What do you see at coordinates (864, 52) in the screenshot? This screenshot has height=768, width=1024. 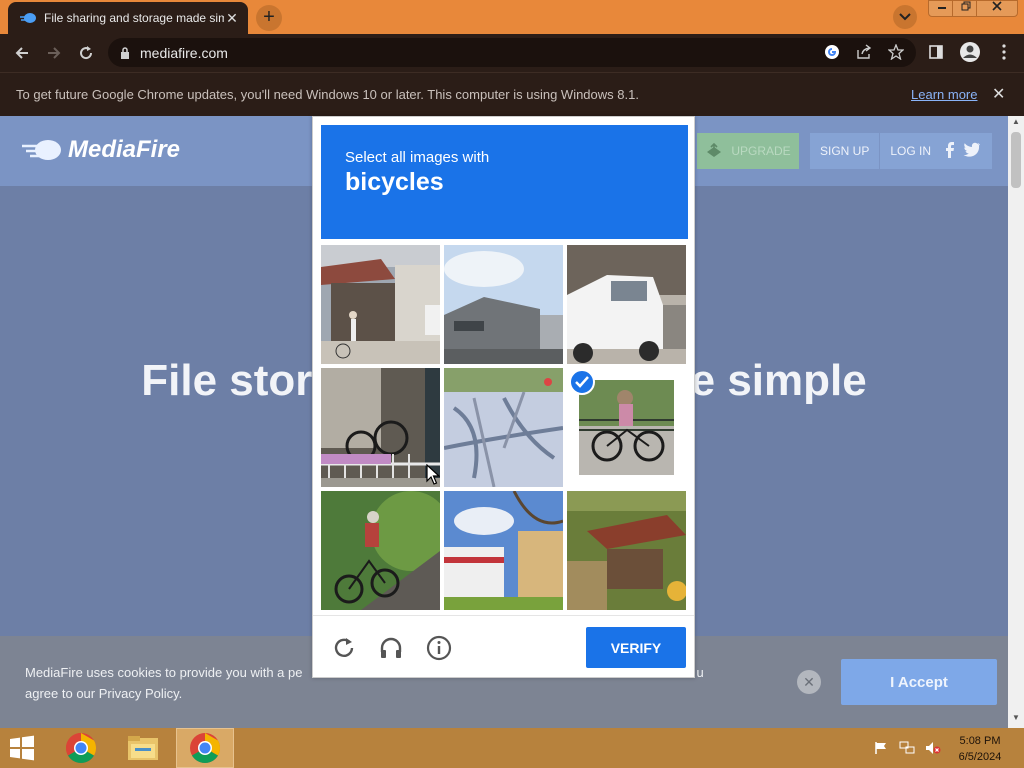 I see `share-icon` at bounding box center [864, 52].